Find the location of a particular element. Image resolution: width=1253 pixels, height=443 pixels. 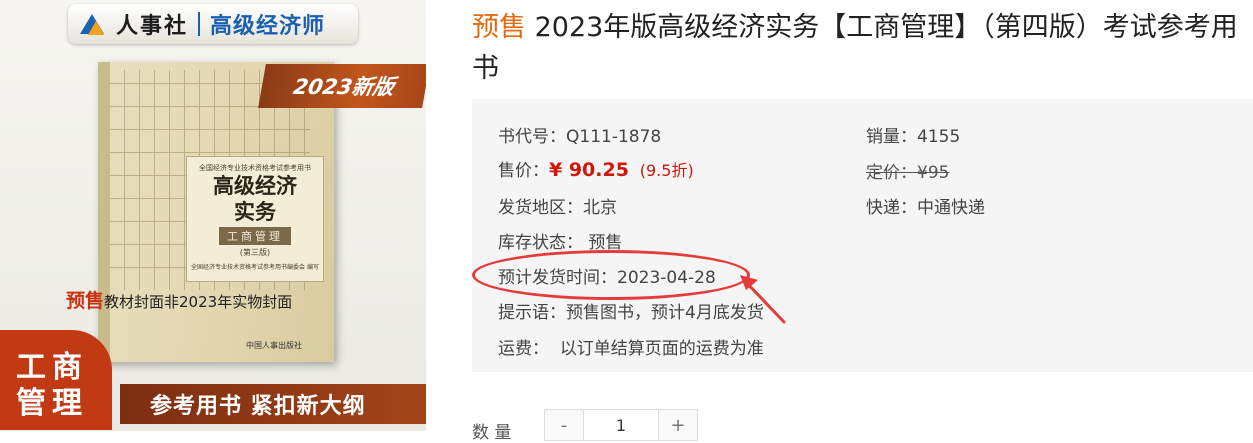

quantity-plus-button: + is located at coordinates (678, 425).